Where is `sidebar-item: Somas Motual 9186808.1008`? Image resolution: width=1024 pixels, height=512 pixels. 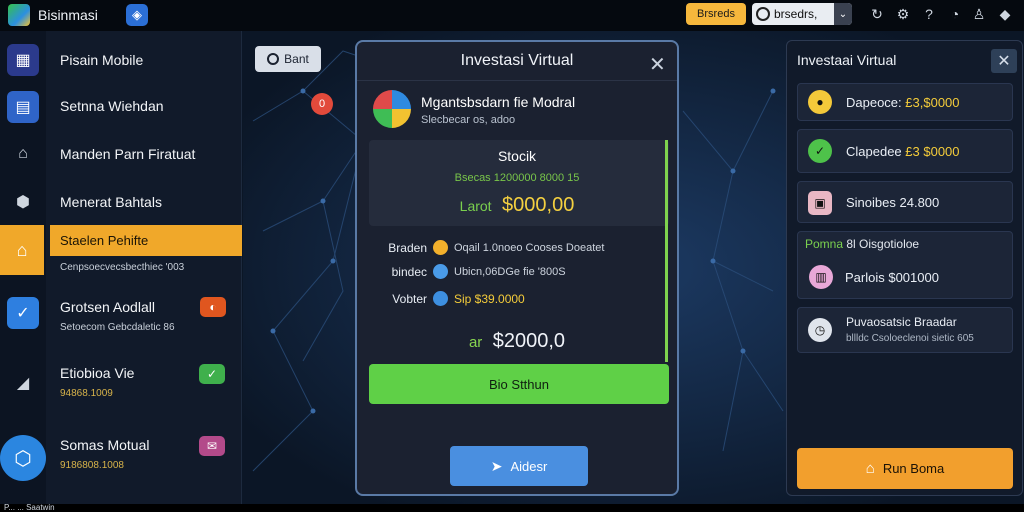
sidebar-item: Somas Motual 9186808.1008 is located at coordinates (104, 454).